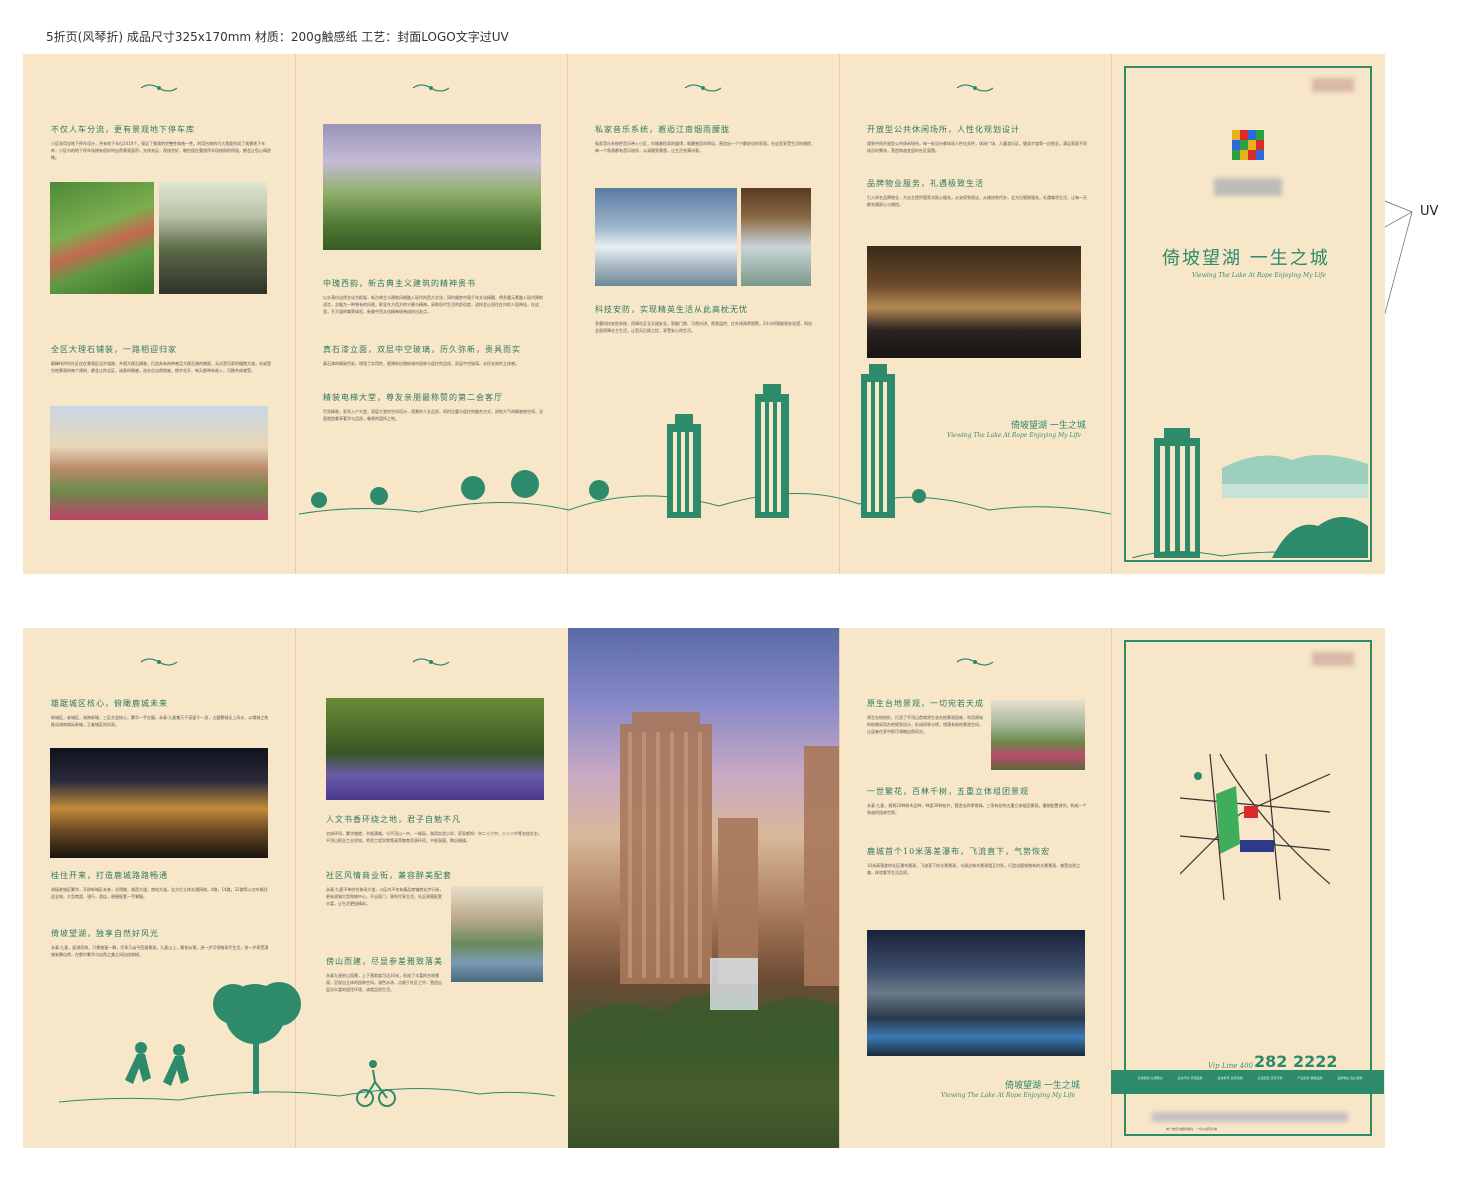 Image resolution: width=1460 pixels, height=1179 pixels. I want to click on fountain-garden-photo, so click(432, 187).